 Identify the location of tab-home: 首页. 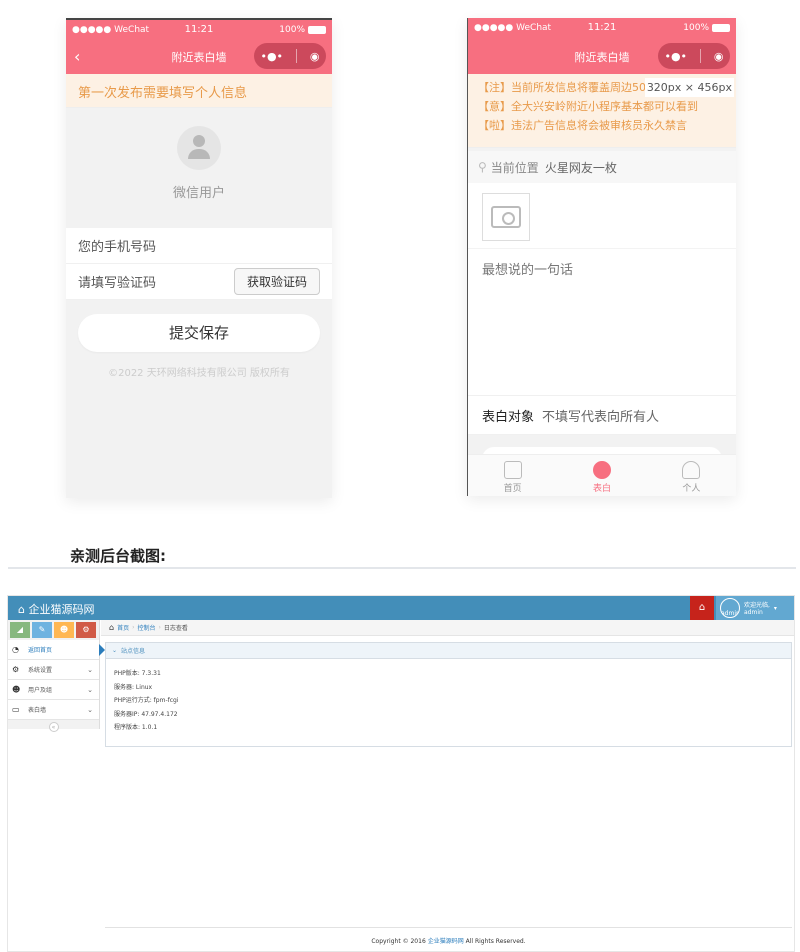
(512, 475).